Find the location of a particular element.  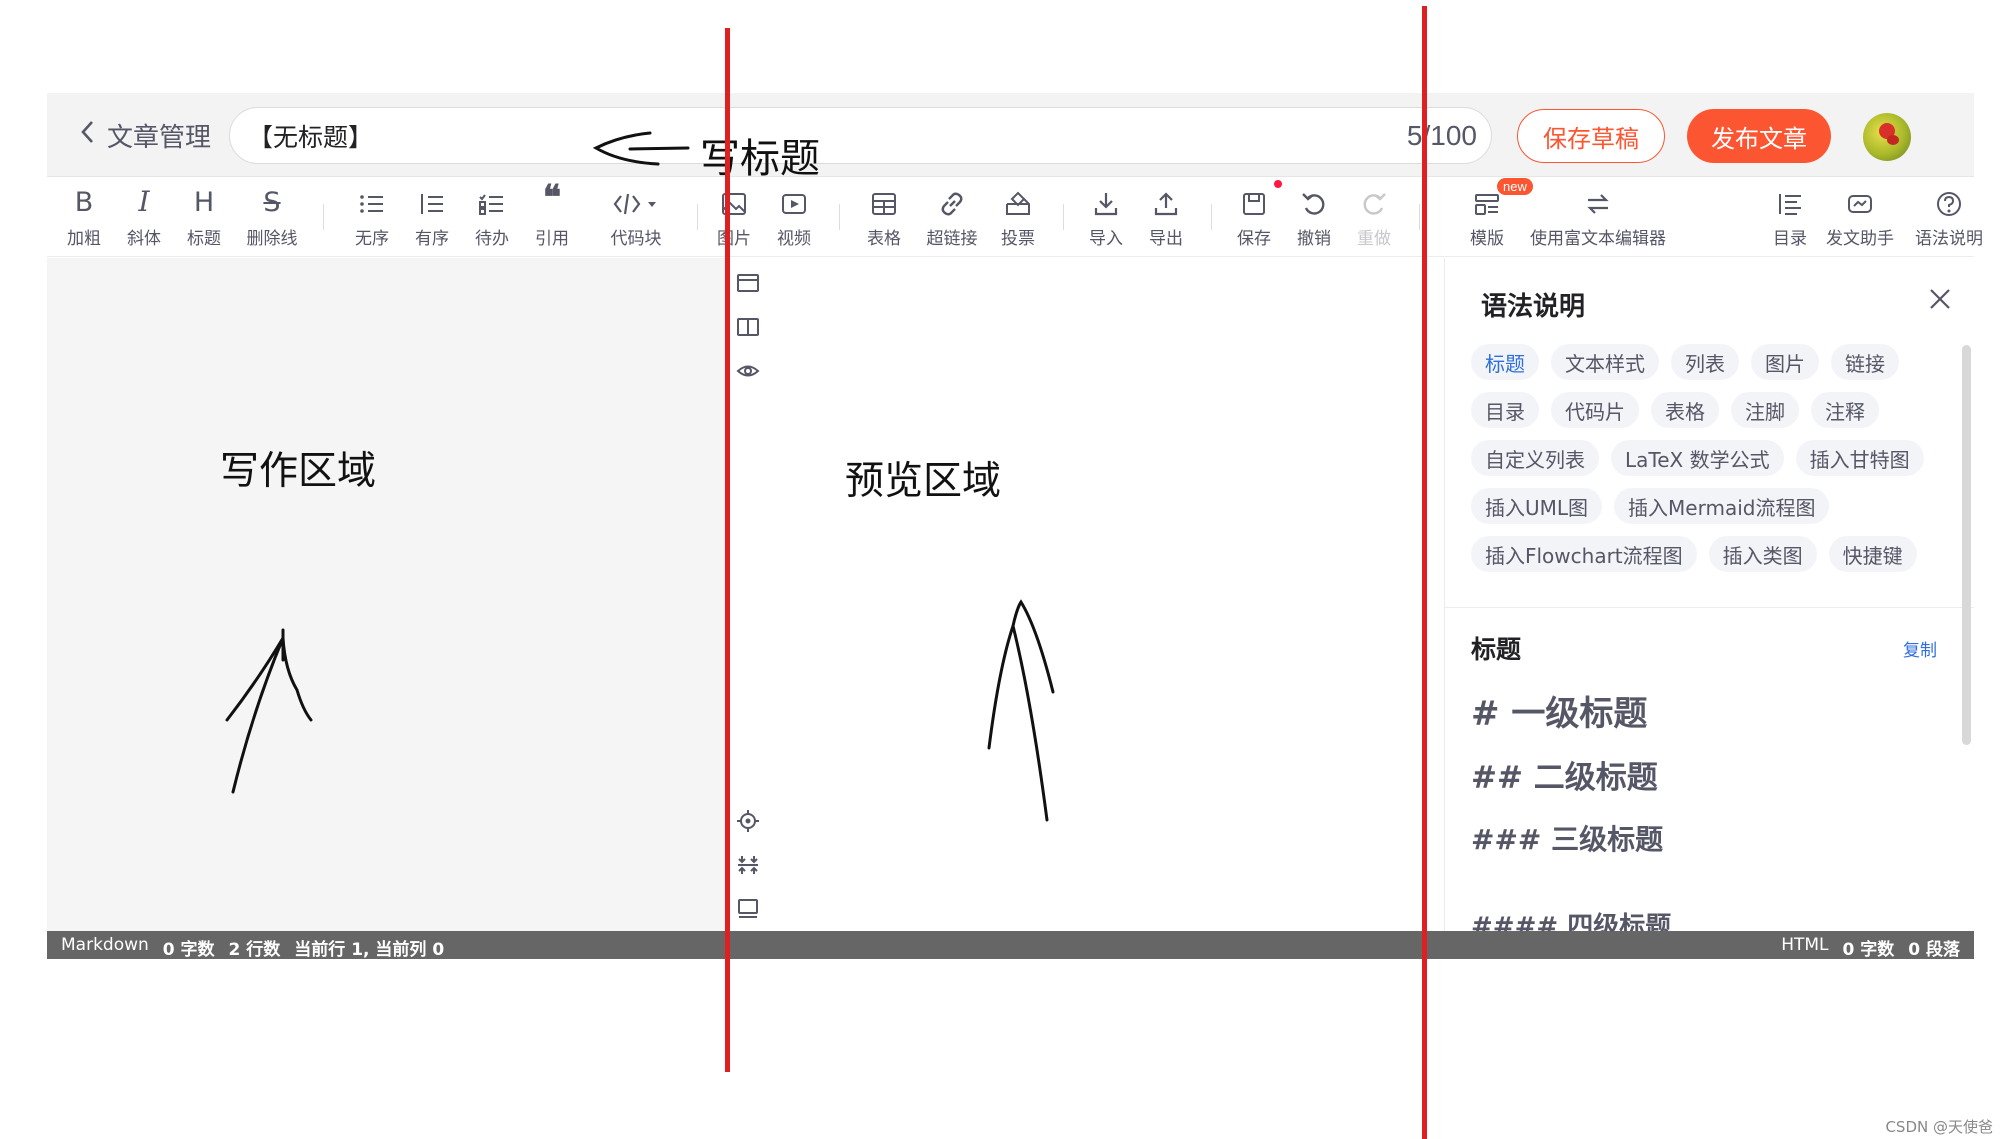

ballot-box-icon is located at coordinates (1018, 200).